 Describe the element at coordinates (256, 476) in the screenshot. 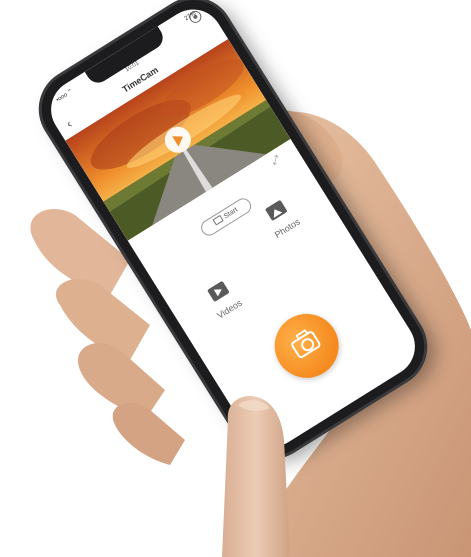

I see `finger-illustration` at that location.